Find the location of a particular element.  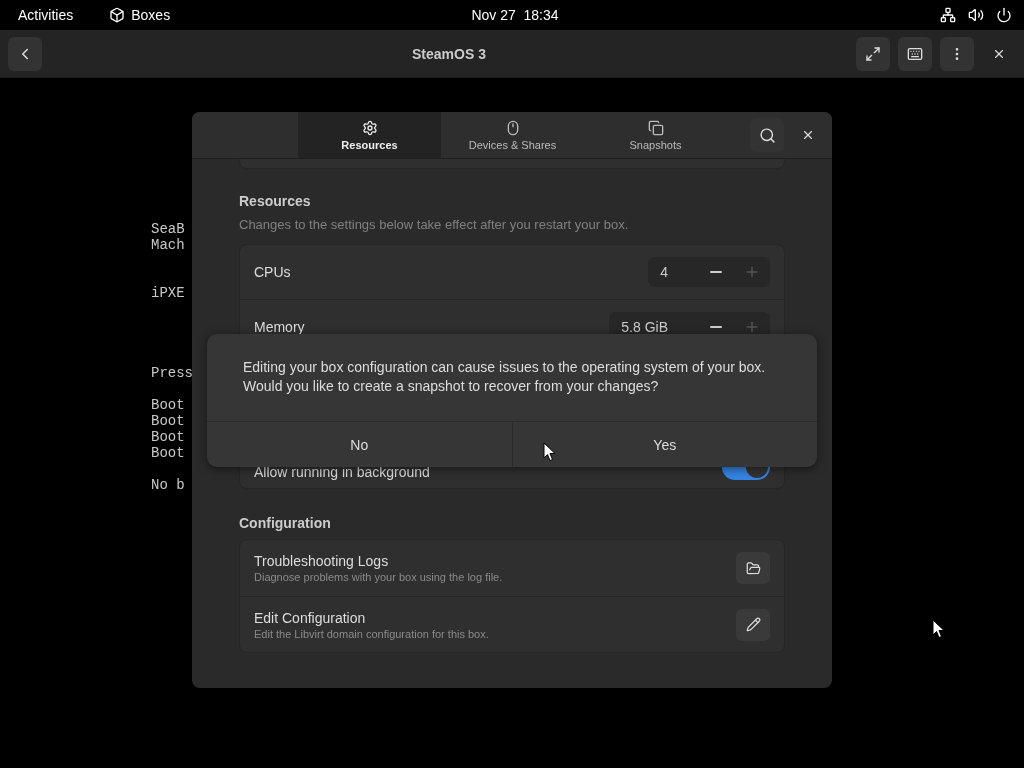

expand-icon is located at coordinates (873, 53).